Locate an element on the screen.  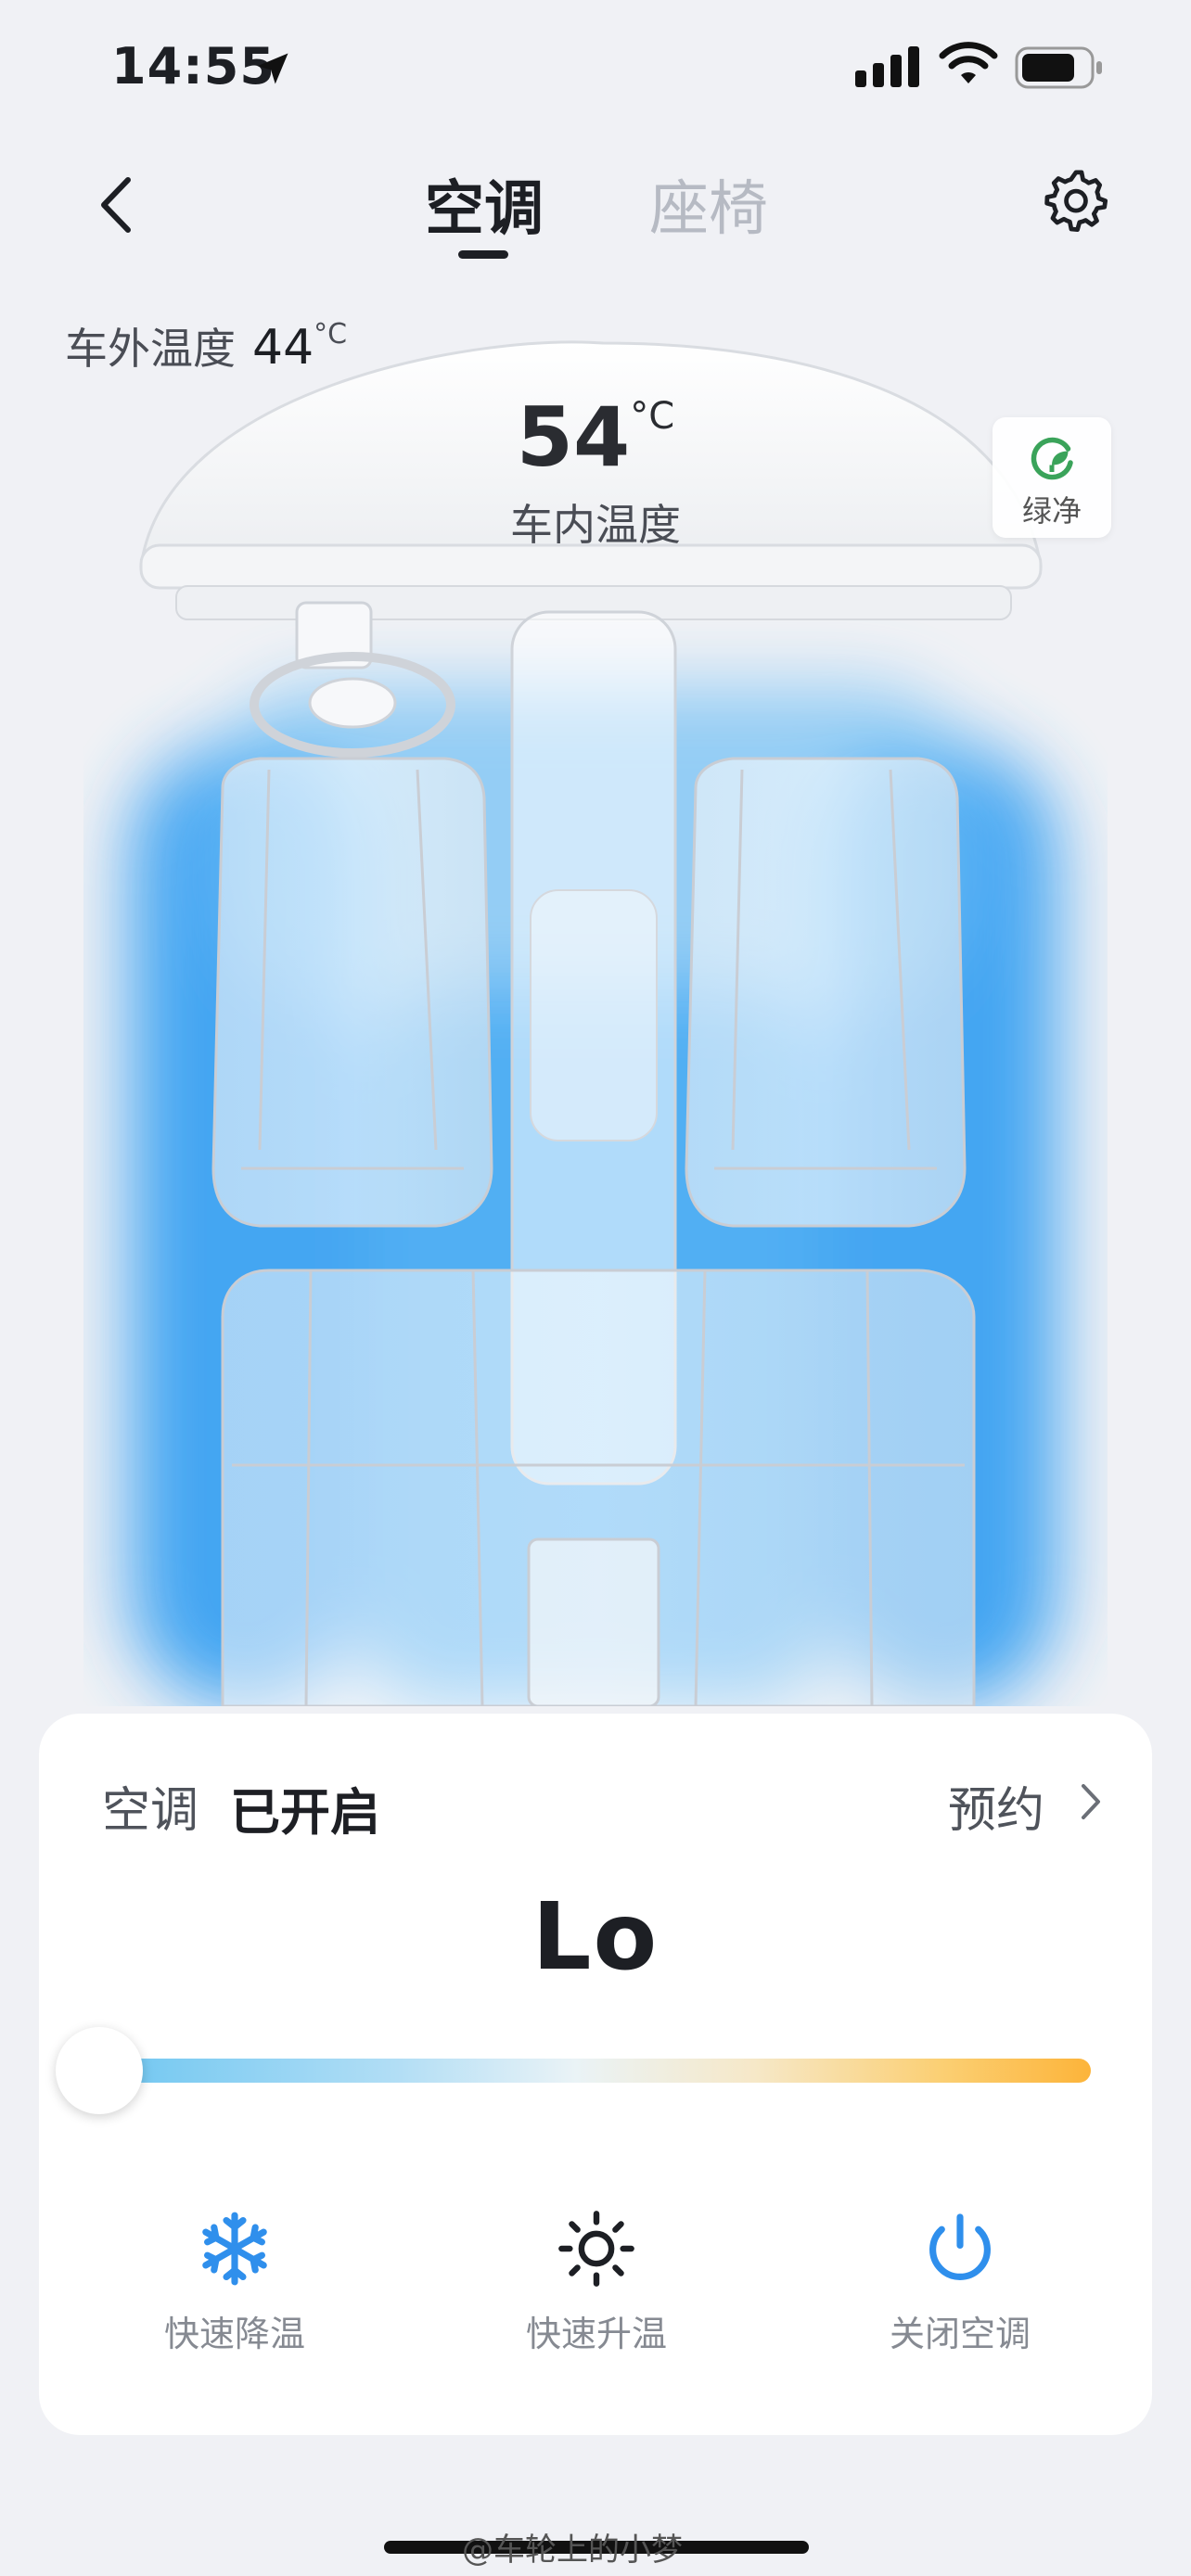
back-chevron-icon is located at coordinates (117, 204).